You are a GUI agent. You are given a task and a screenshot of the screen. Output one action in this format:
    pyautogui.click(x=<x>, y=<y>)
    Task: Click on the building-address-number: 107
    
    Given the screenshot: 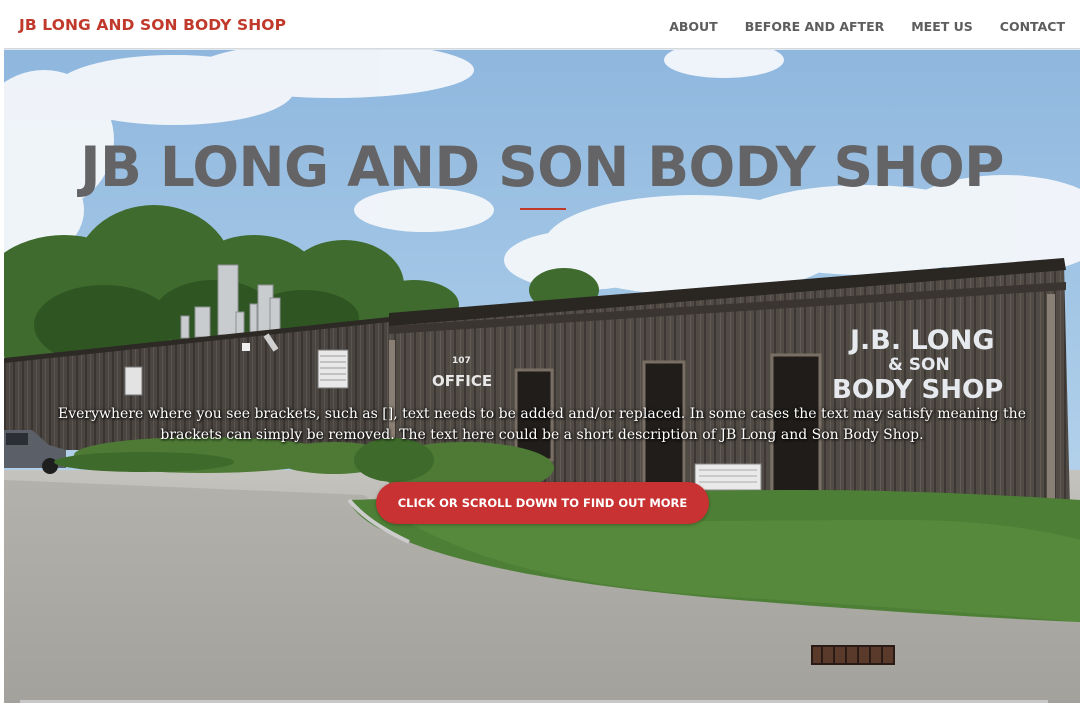 What is the action you would take?
    pyautogui.click(x=461, y=361)
    